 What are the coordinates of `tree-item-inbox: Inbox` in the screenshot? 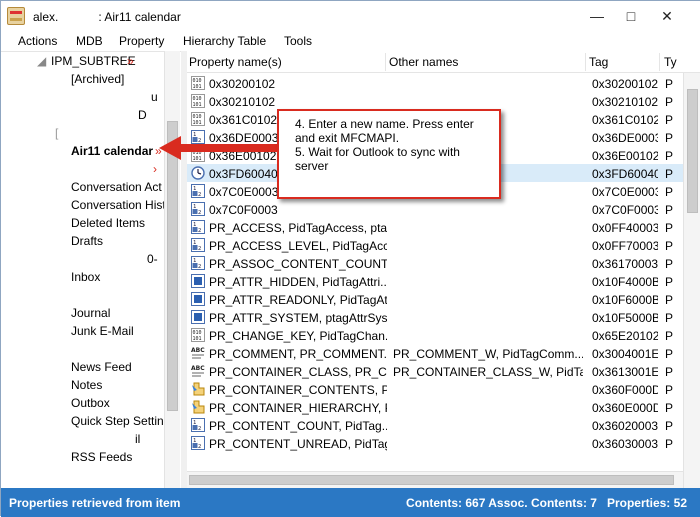 It's located at (85, 277).